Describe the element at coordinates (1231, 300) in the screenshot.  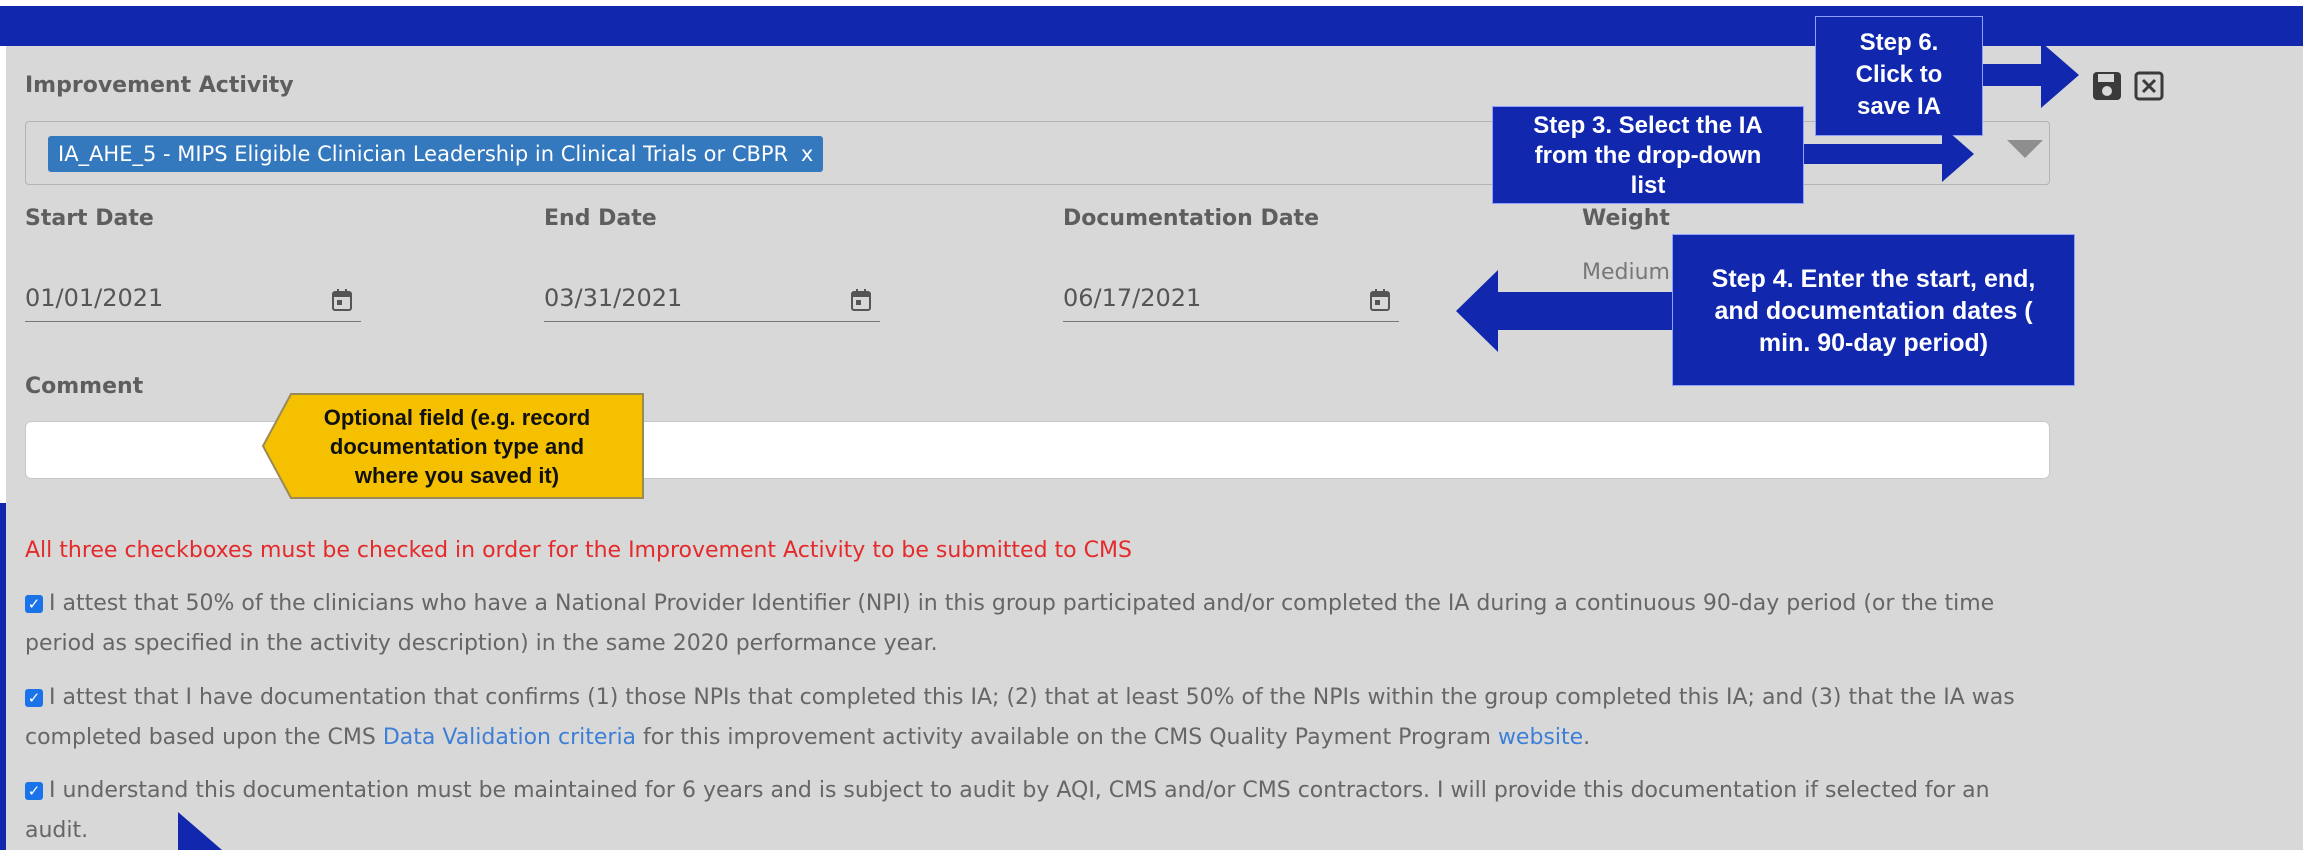
I see `documentation-date-input: 06/17/2021` at that location.